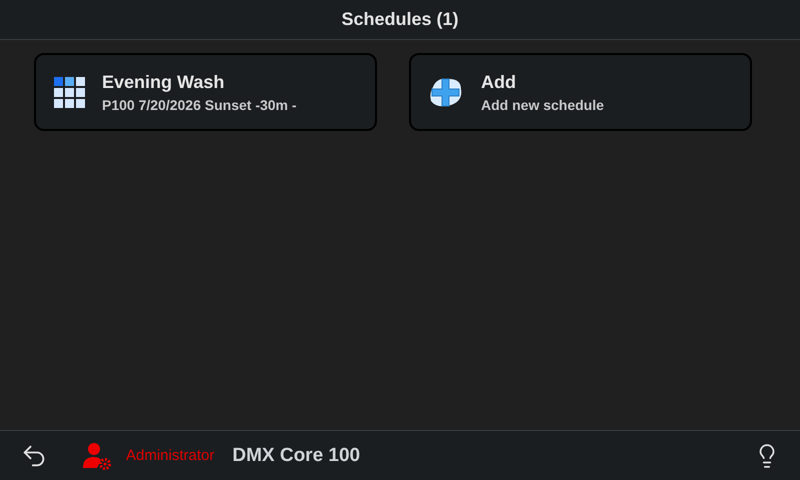 Image resolution: width=800 pixels, height=480 pixels. Describe the element at coordinates (542, 104) in the screenshot. I see `card-subtitle: Add new schedule` at that location.